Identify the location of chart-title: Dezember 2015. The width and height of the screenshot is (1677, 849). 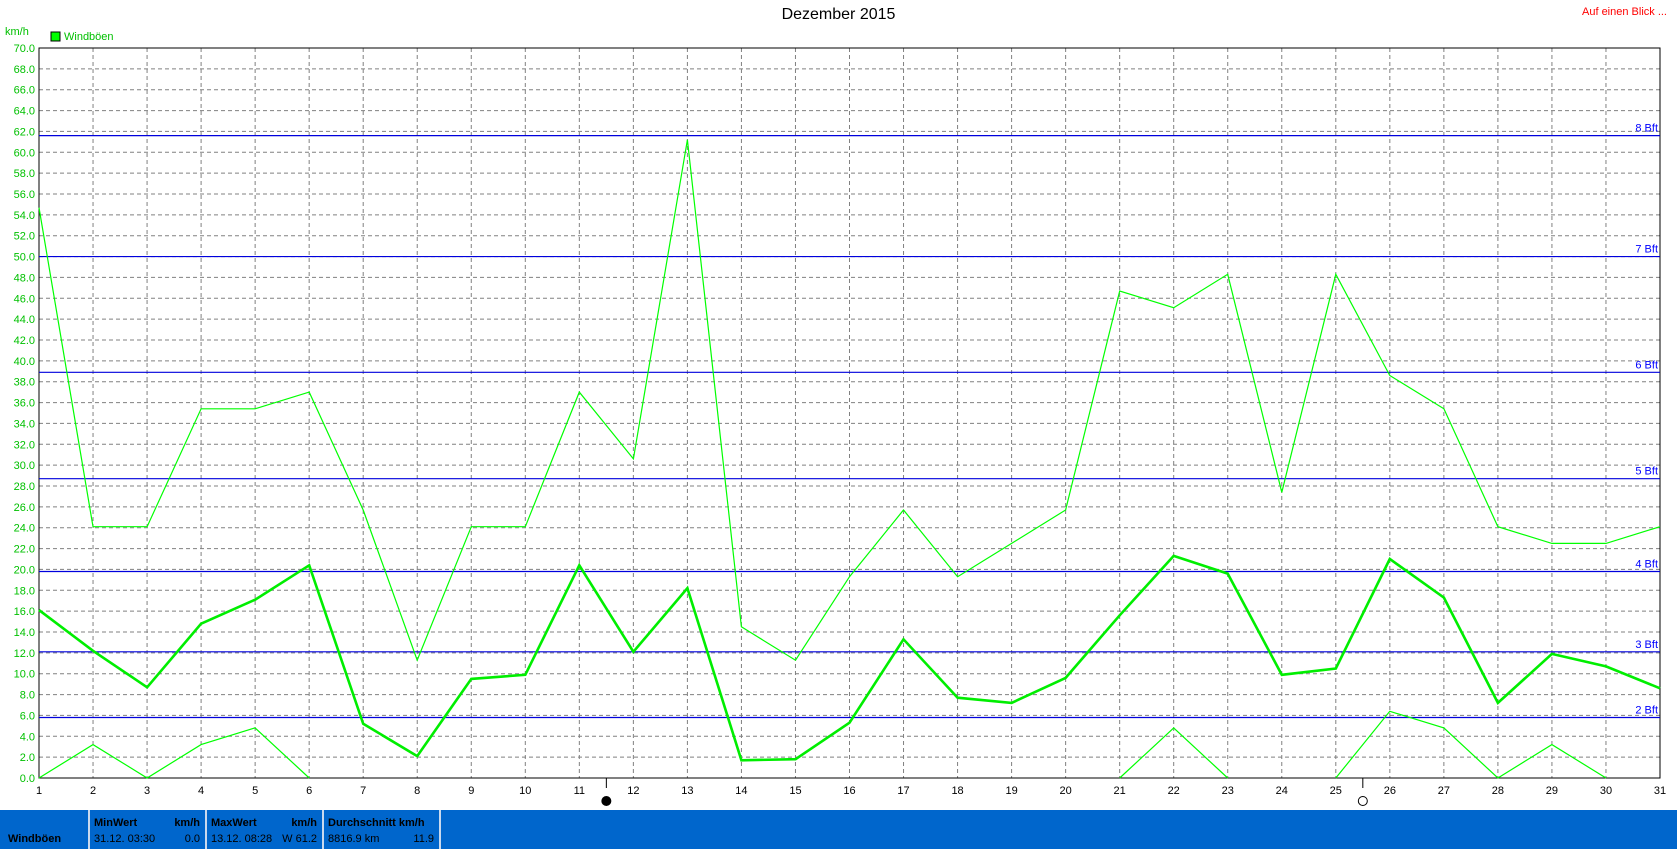
(838, 14).